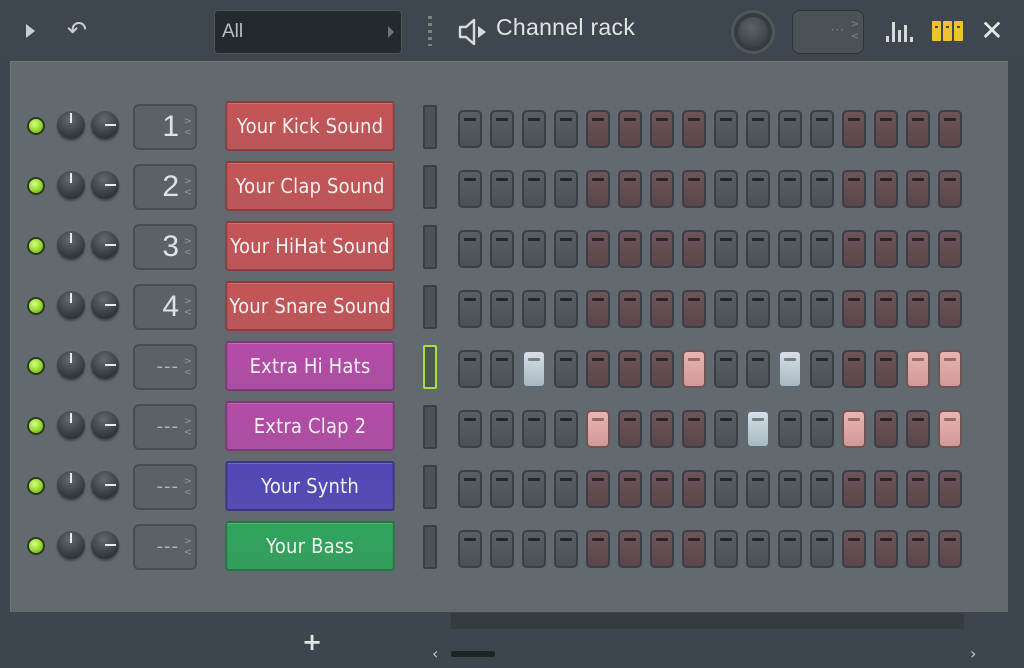 This screenshot has width=1024, height=668. I want to click on step-sequencer-icon, so click(948, 31).